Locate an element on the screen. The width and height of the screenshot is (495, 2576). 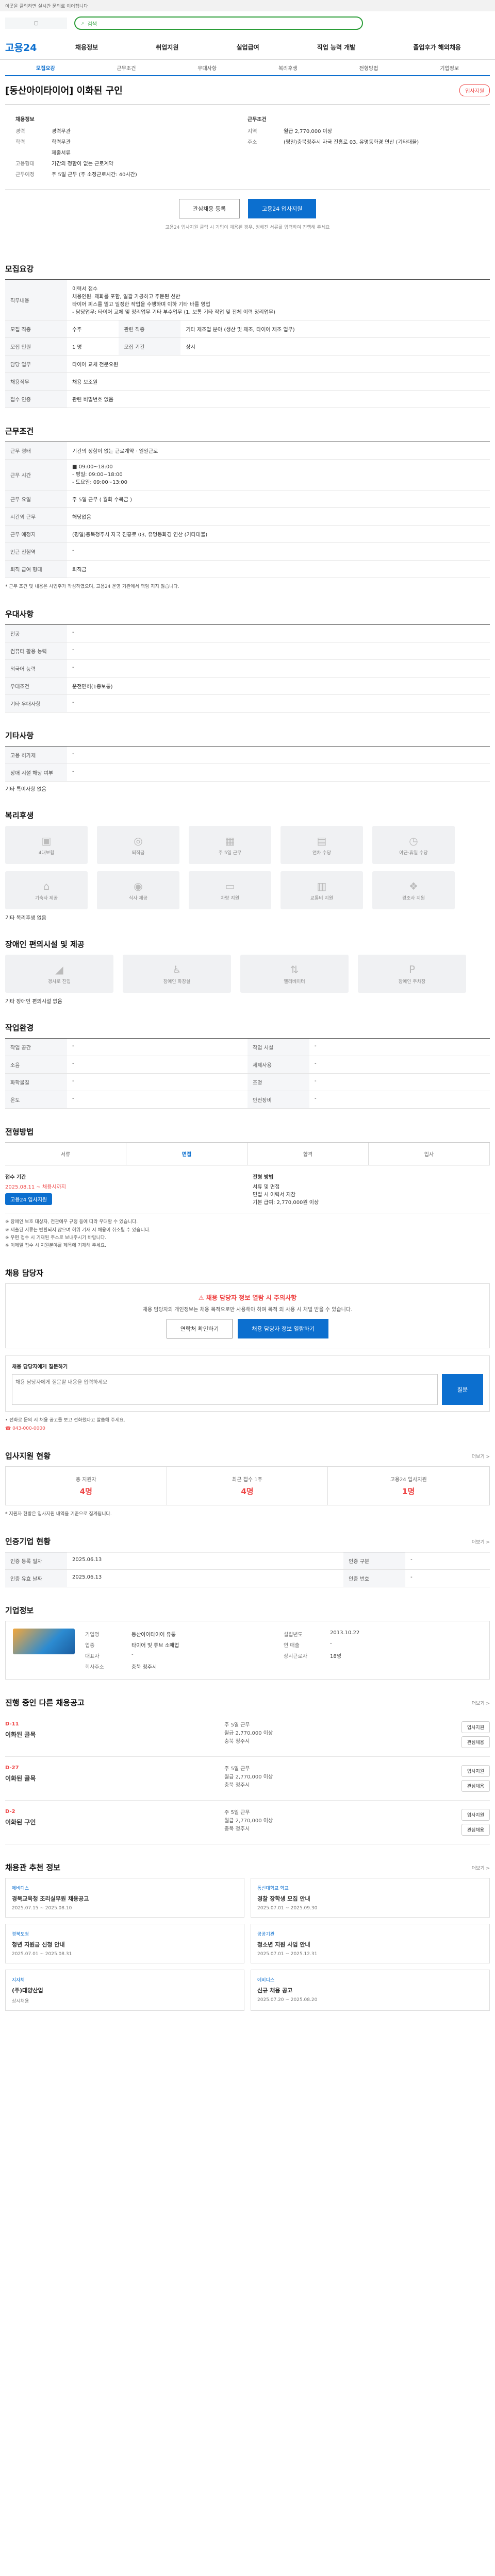
gnb-brand: 고용24 is located at coordinates (25, 47).